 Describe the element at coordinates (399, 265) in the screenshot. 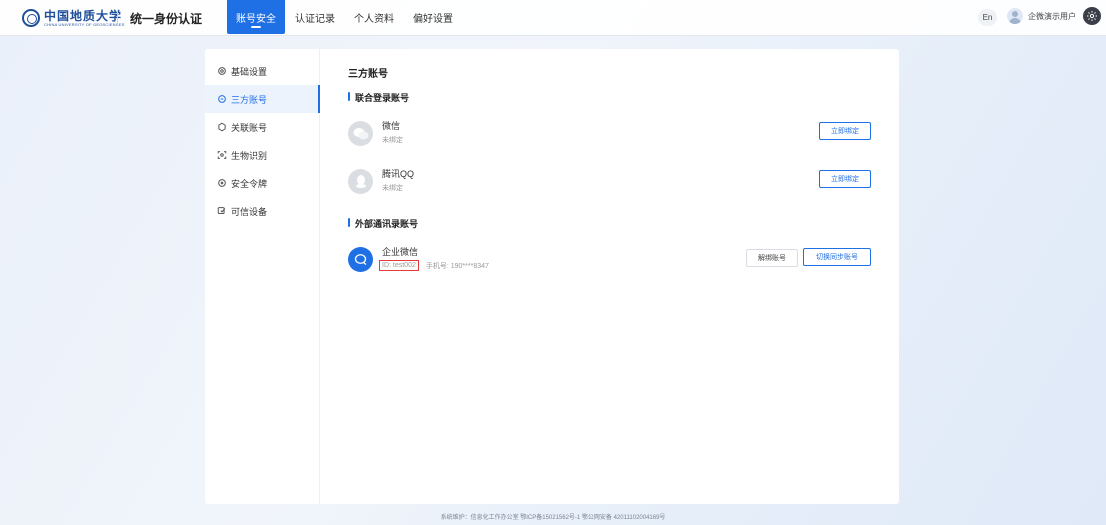

I see `account-id: ID: test002` at that location.